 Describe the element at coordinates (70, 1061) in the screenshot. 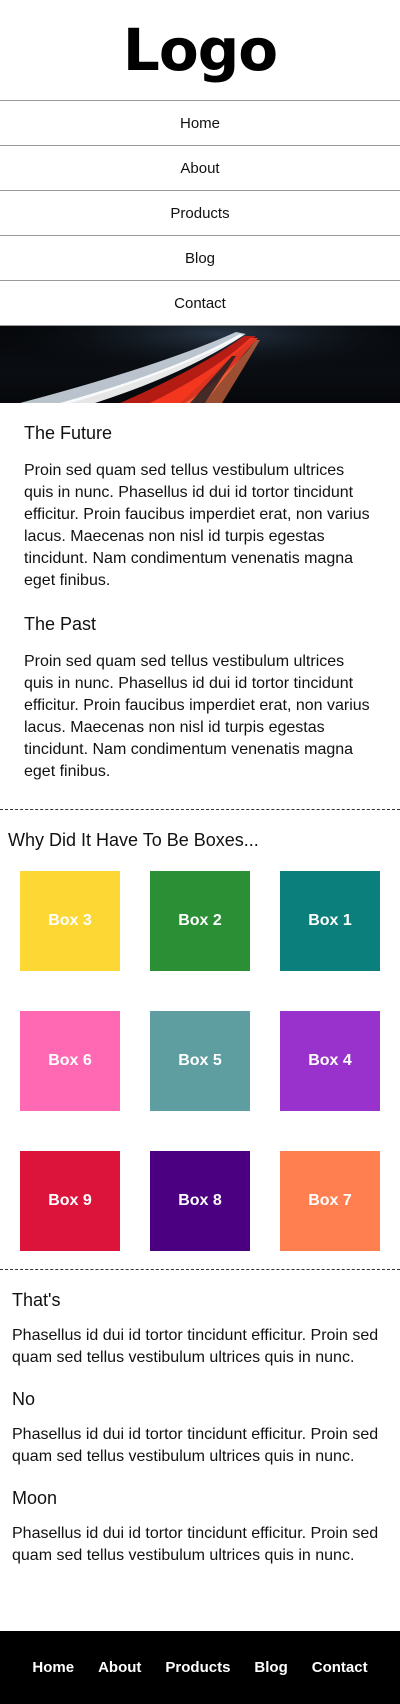

I see `box-6: Box 6` at that location.